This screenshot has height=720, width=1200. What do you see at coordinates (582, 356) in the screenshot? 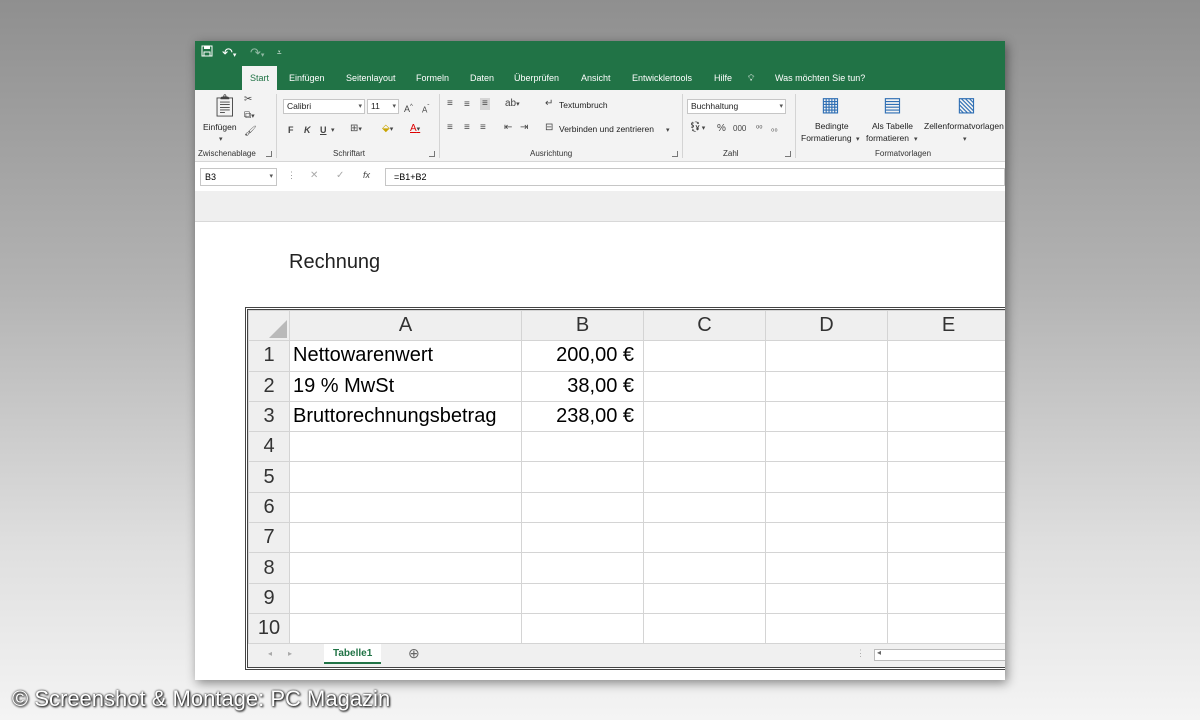
I see `cell-b1: 200,00 €` at bounding box center [582, 356].